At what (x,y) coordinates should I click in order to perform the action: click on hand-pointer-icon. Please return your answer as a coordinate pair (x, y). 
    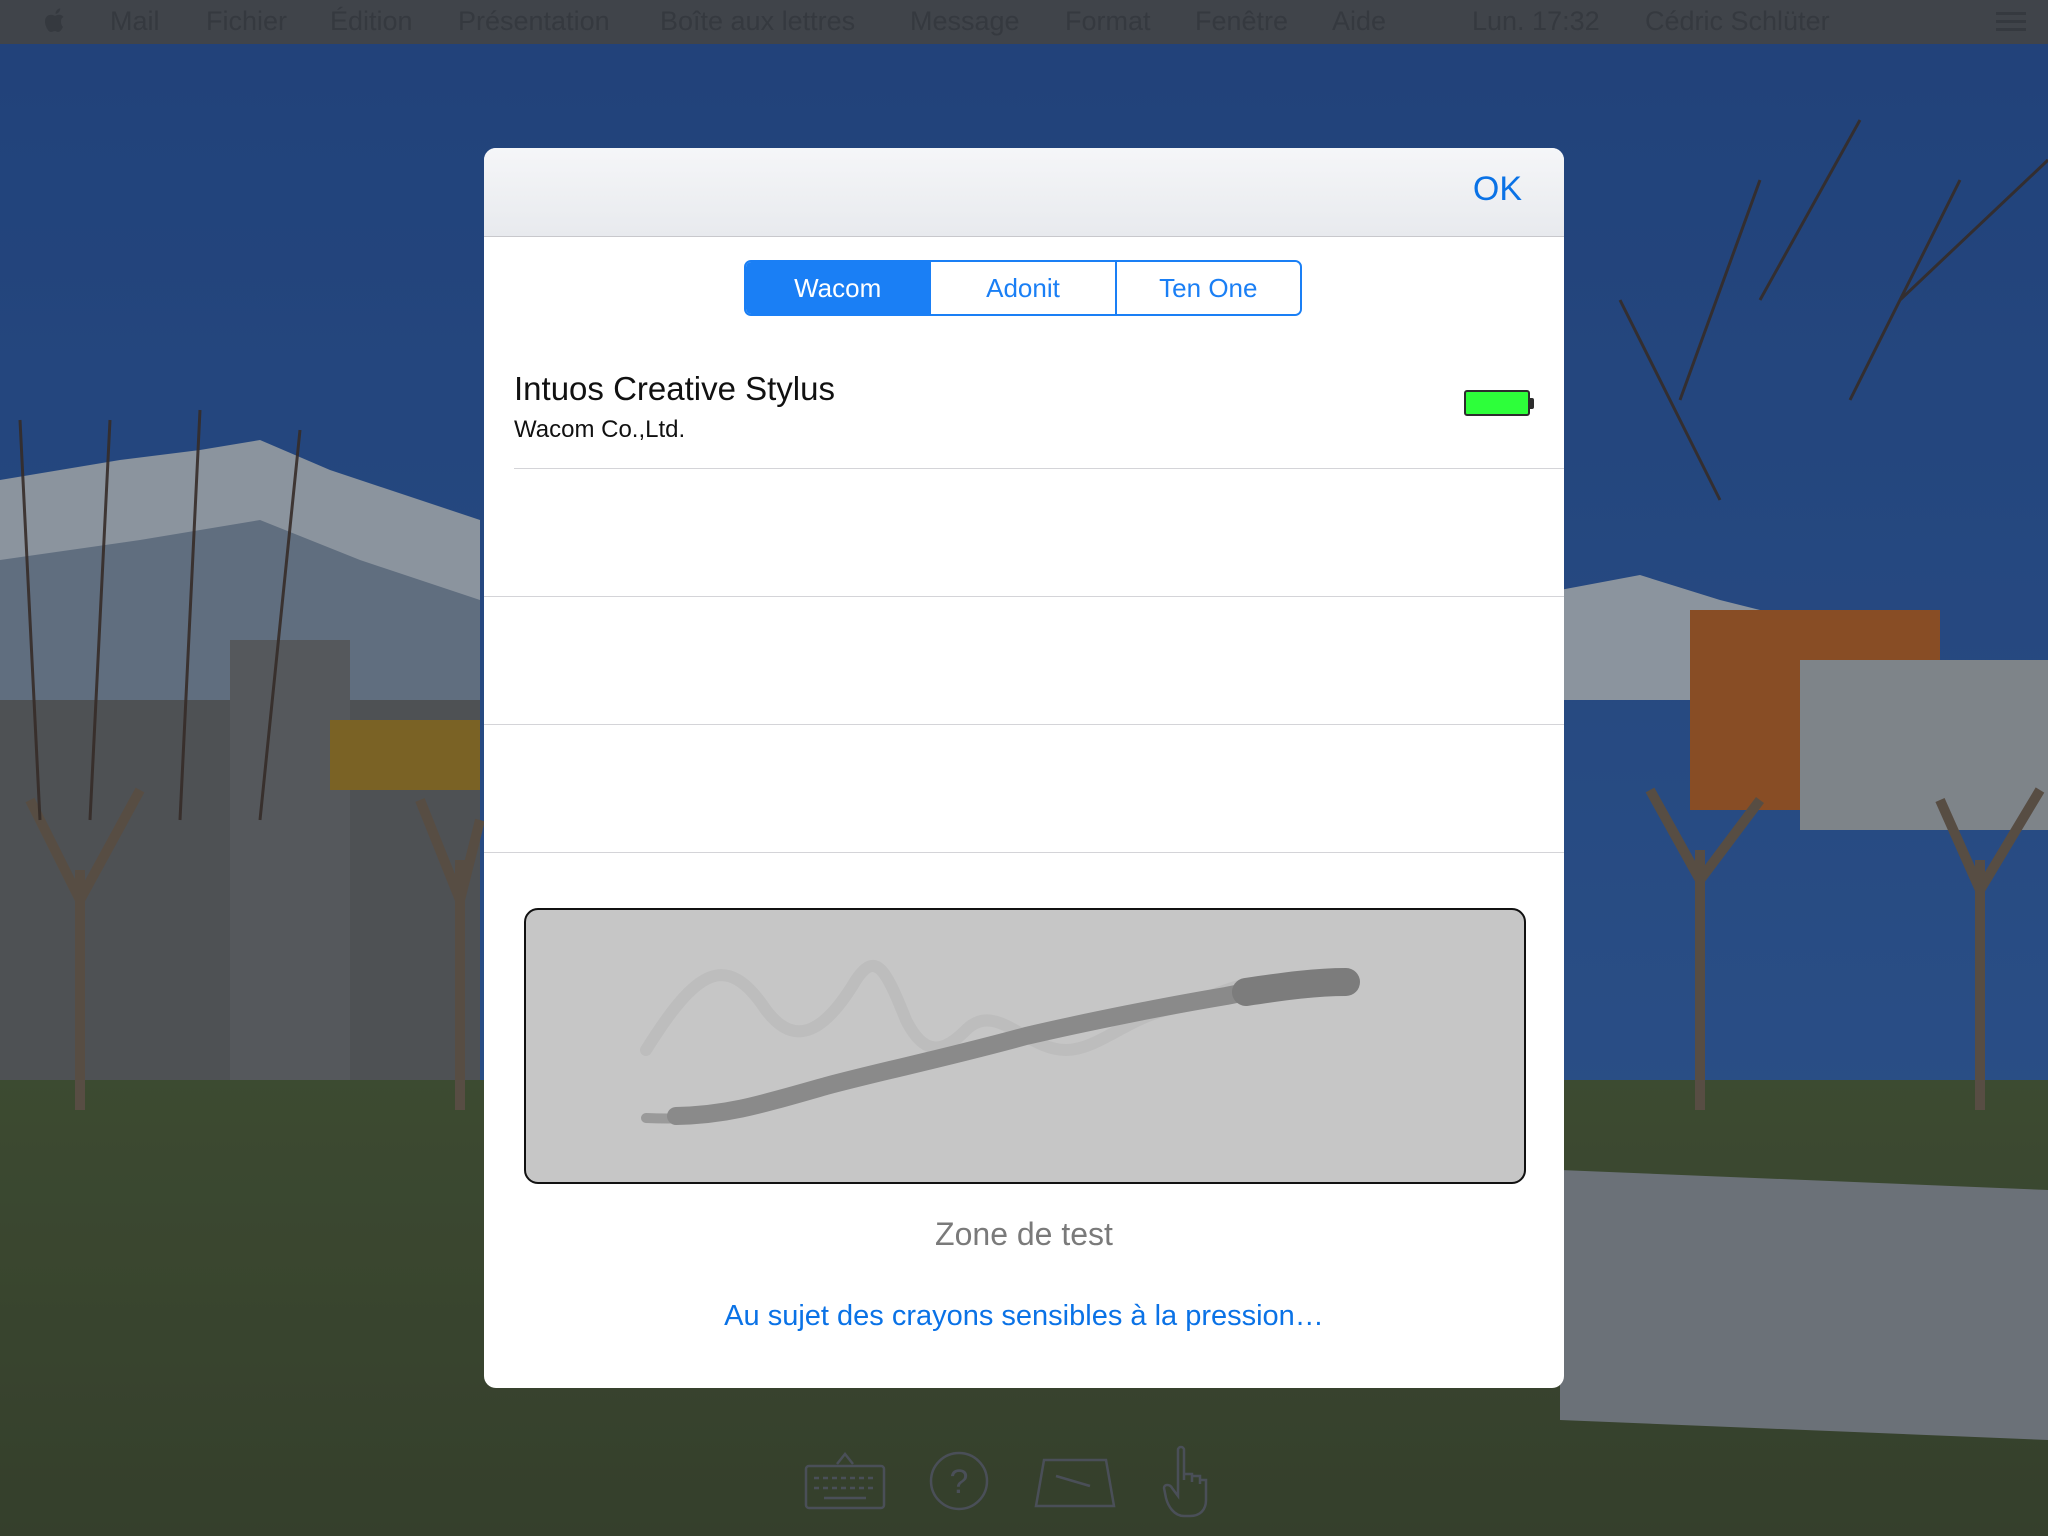
    Looking at the image, I should click on (1186, 1482).